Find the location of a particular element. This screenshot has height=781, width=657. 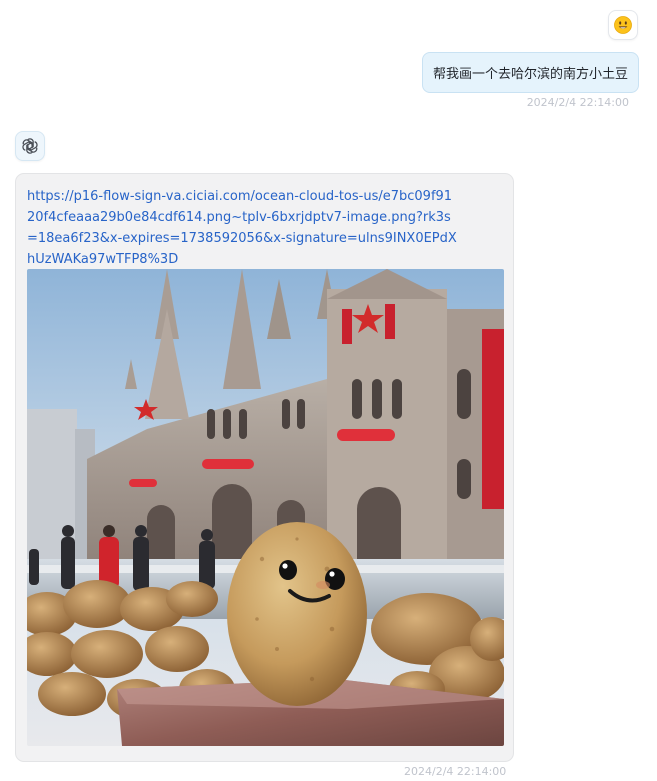

user-avatar is located at coordinates (623, 25).